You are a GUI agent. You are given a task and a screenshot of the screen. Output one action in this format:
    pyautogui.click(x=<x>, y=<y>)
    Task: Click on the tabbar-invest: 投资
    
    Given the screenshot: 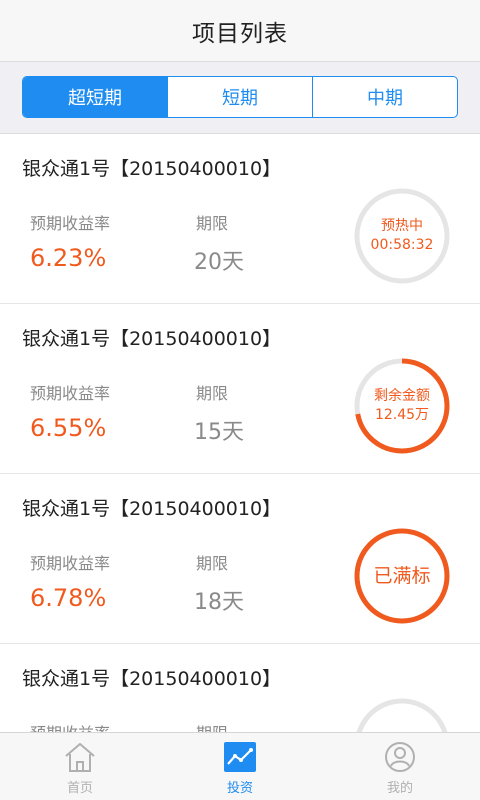 What is the action you would take?
    pyautogui.click(x=240, y=766)
    